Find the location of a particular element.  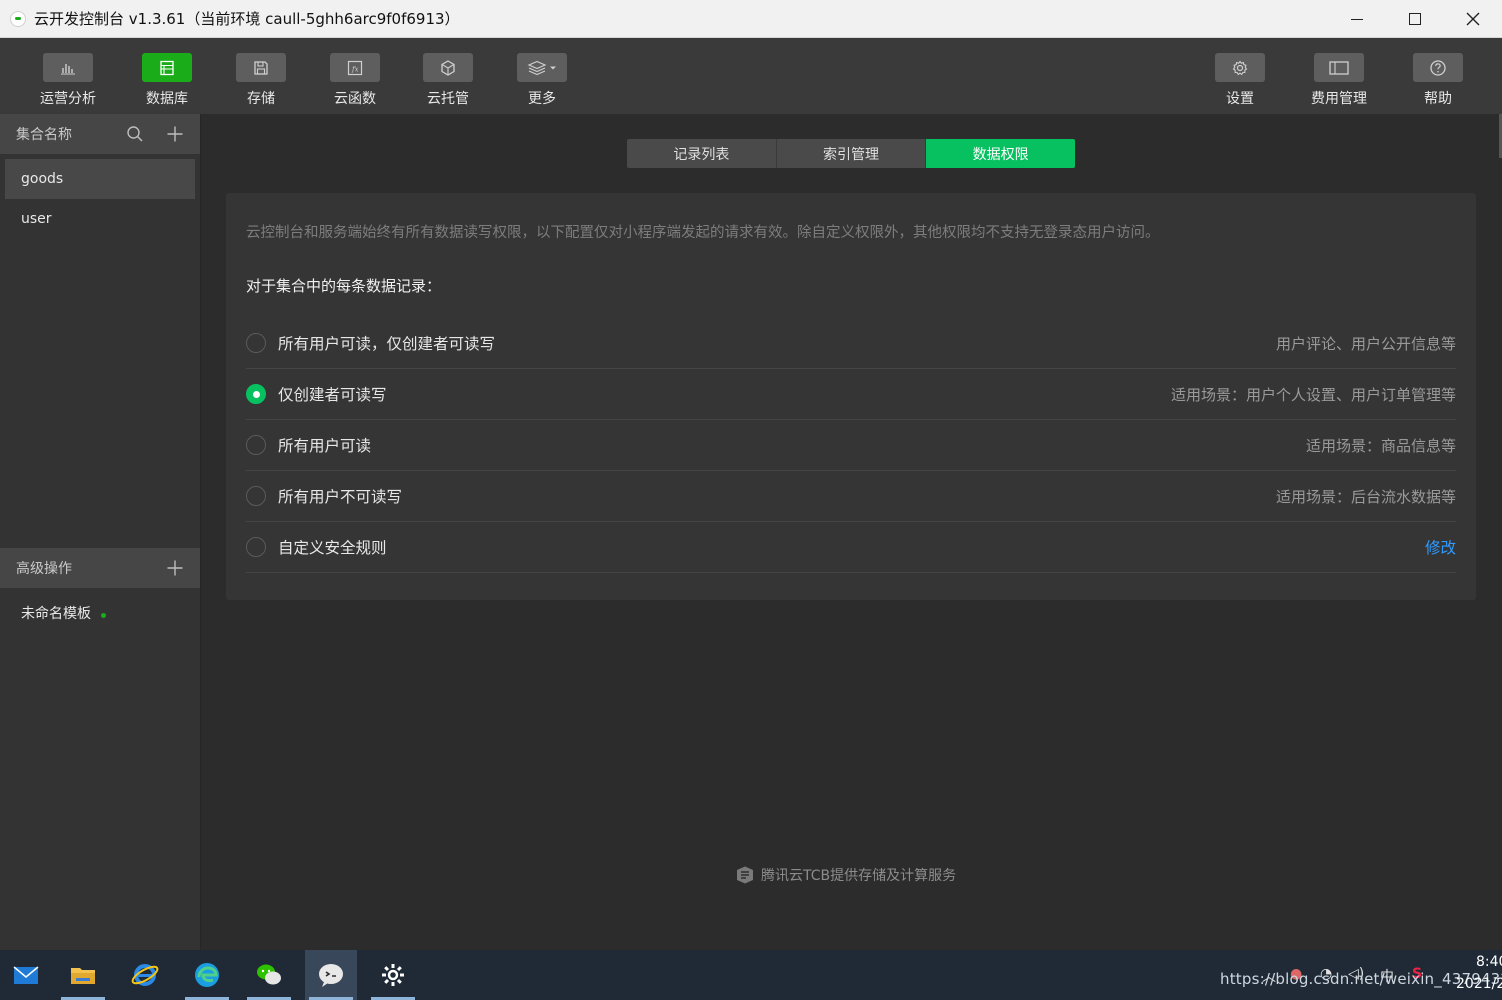

settings-icon is located at coordinates (393, 975).